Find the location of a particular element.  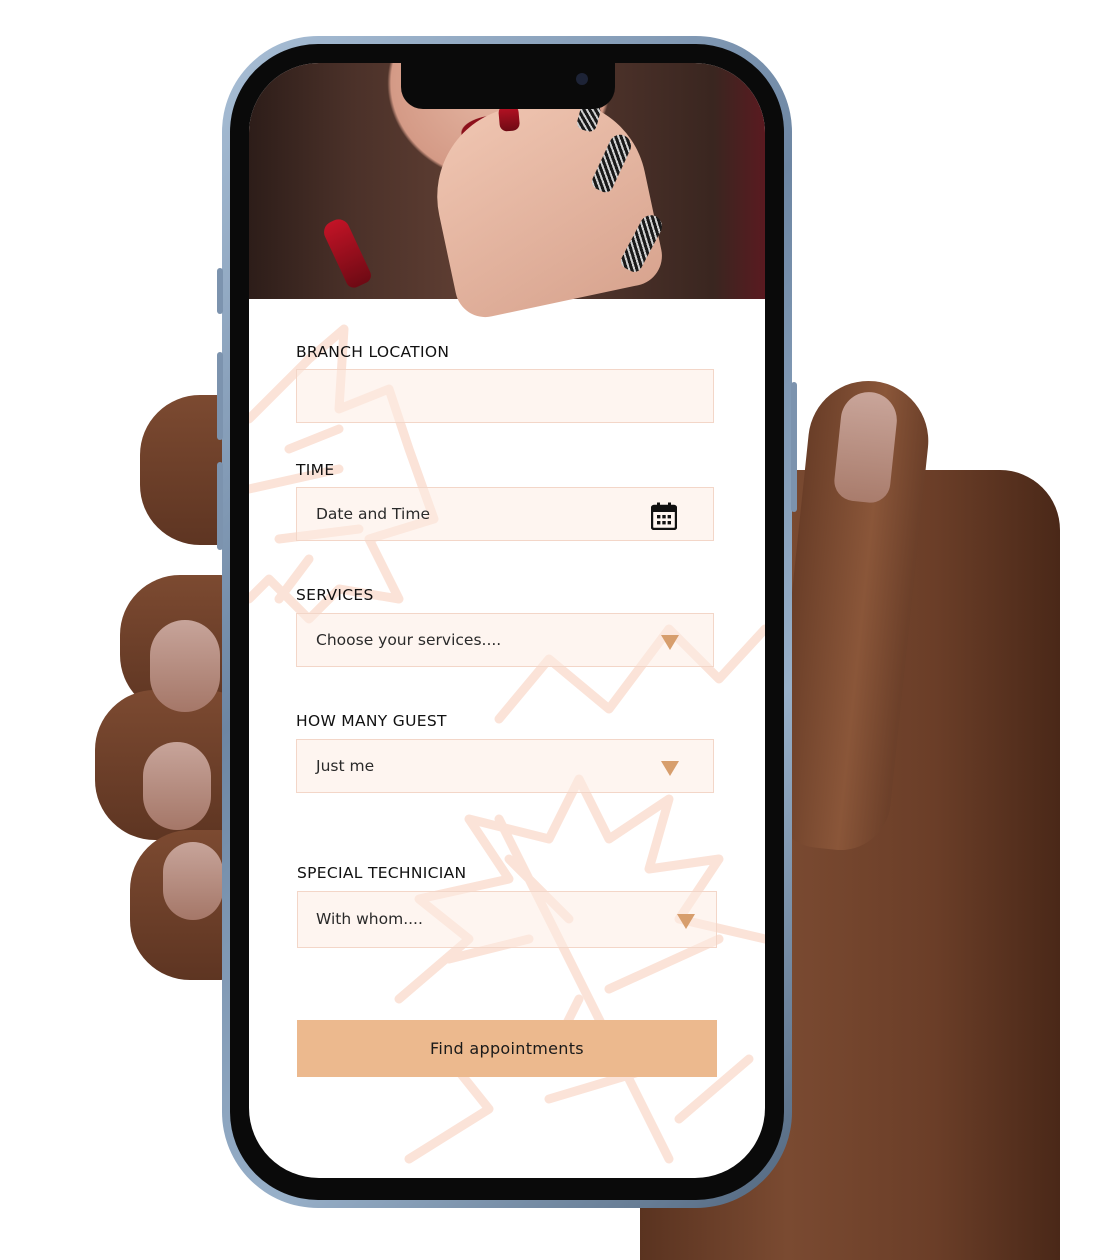

red-nail is located at coordinates (347, 253).